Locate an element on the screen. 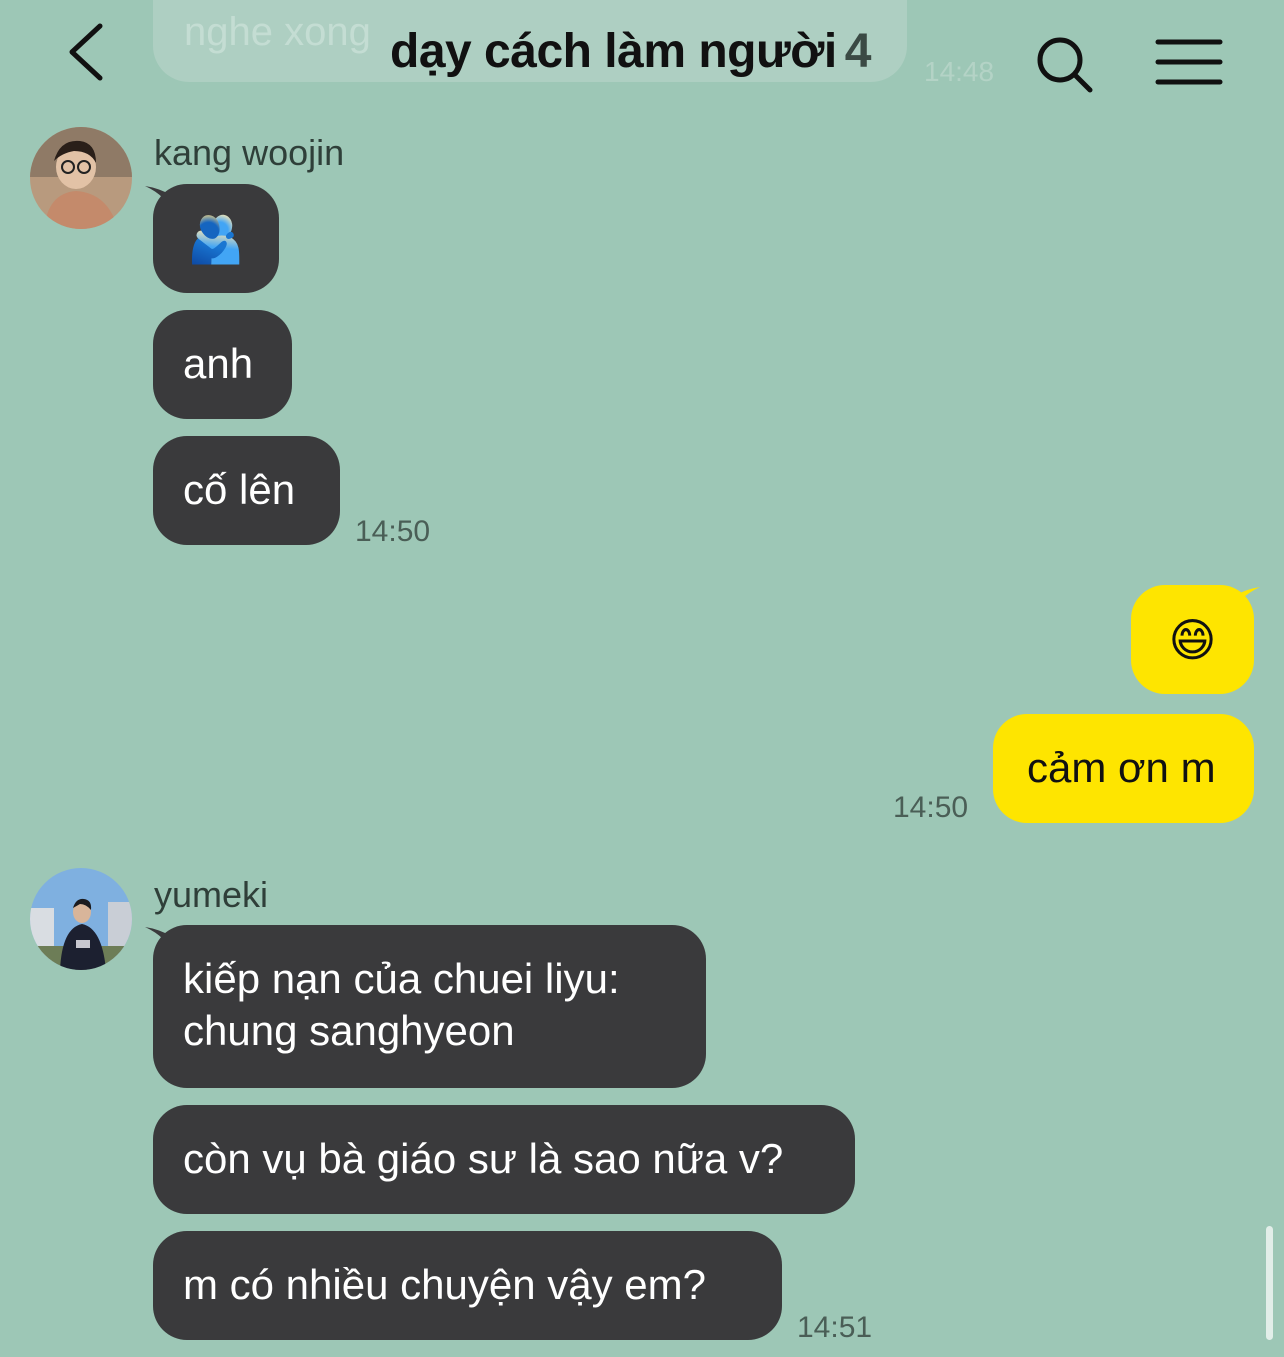 This screenshot has height=1357, width=1284. message-bubble: kiếp nạn của chuei liyu: chung sanghyeon is located at coordinates (429, 1006).